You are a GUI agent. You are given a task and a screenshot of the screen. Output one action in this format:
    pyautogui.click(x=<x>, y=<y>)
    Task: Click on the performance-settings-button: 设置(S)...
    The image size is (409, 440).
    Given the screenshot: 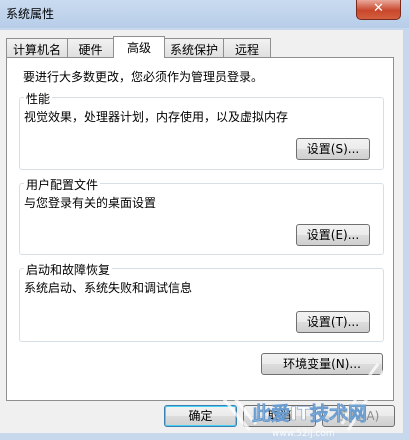 What is the action you would take?
    pyautogui.click(x=333, y=149)
    